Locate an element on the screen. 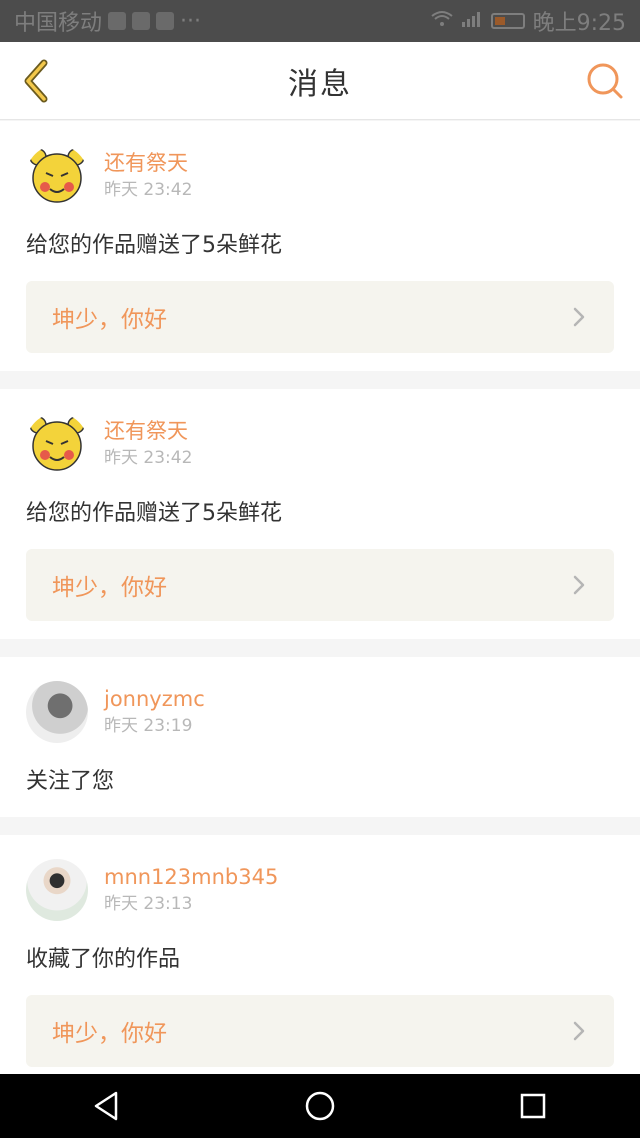 The image size is (640, 1138). page-title: 消息 is located at coordinates (320, 84).